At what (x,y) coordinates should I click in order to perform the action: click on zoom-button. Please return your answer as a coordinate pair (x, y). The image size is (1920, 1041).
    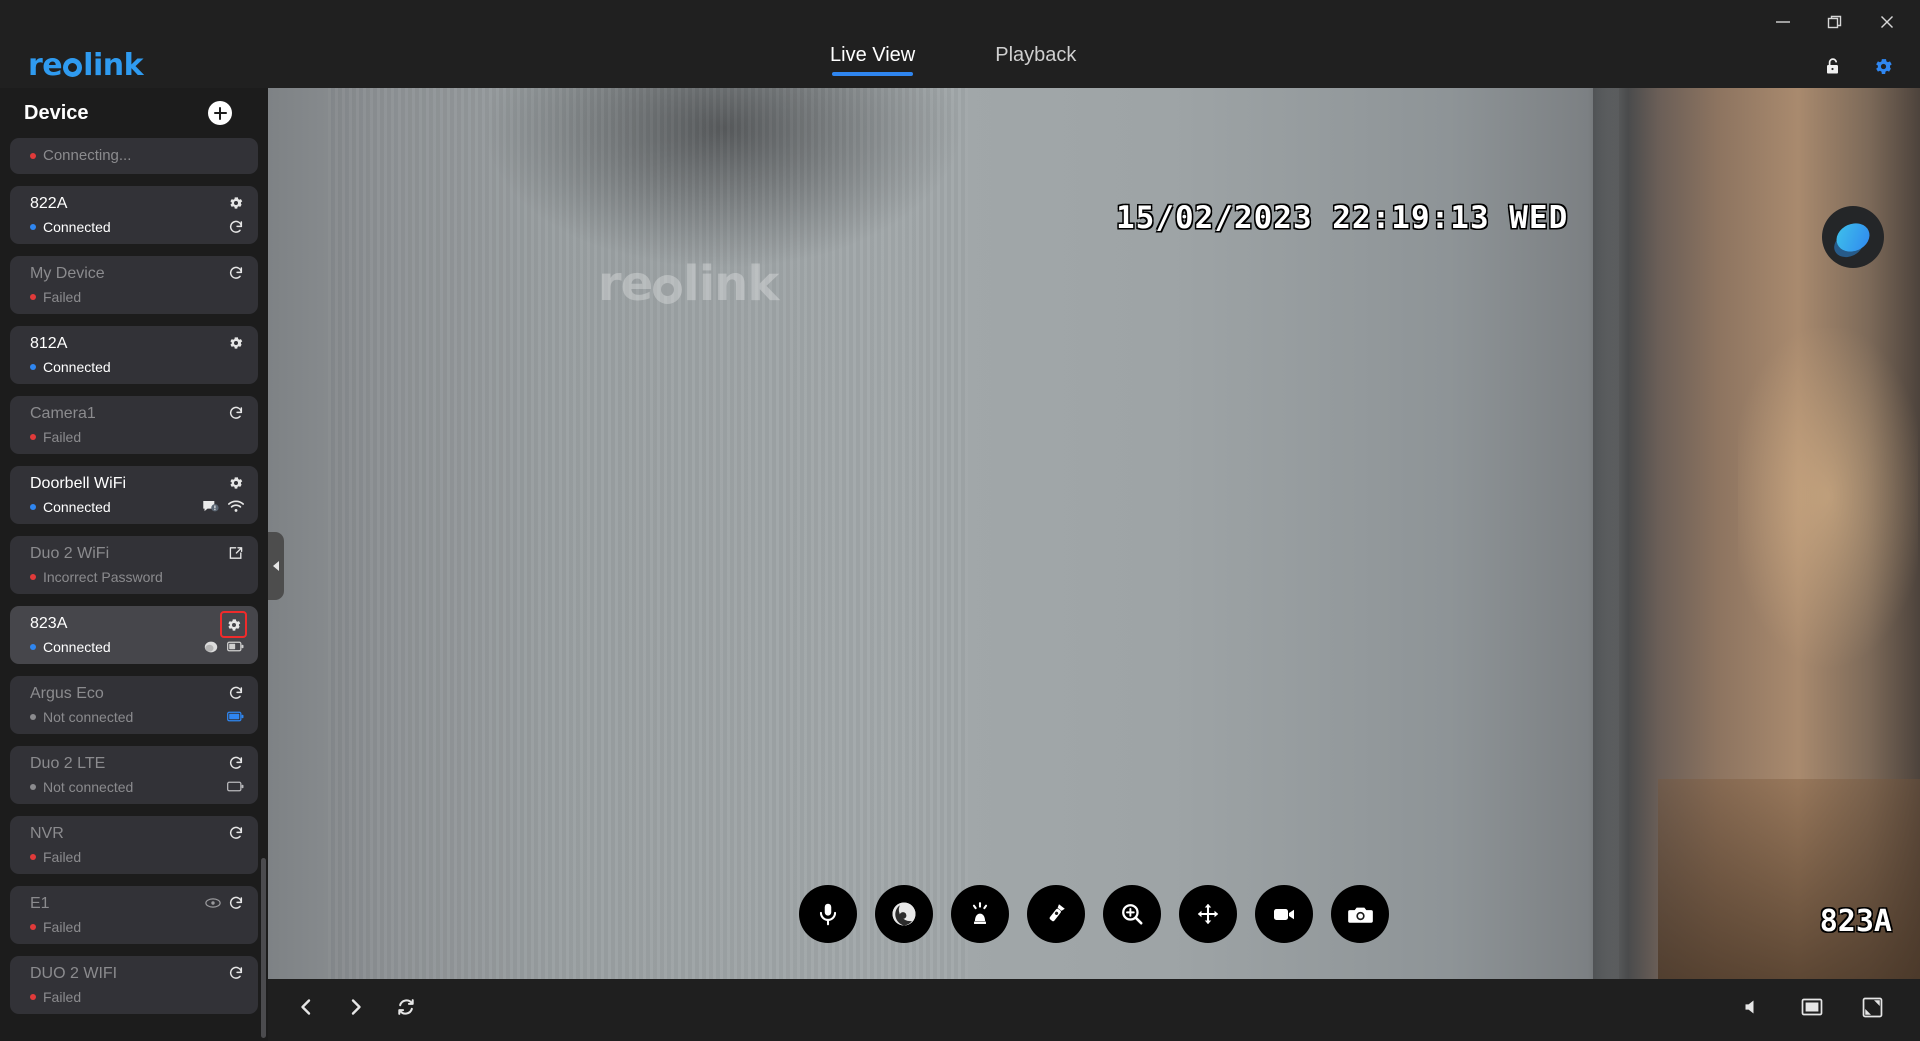
    Looking at the image, I should click on (1132, 914).